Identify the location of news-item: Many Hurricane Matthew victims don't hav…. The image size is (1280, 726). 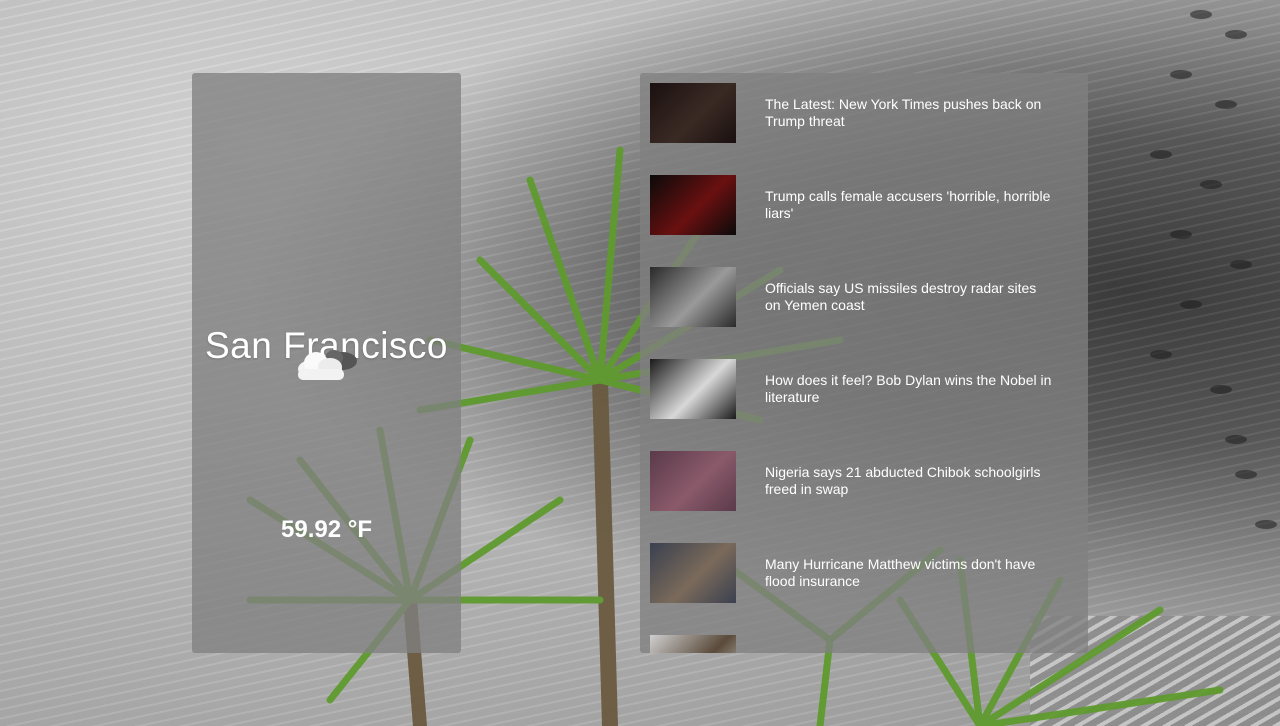
(860, 573).